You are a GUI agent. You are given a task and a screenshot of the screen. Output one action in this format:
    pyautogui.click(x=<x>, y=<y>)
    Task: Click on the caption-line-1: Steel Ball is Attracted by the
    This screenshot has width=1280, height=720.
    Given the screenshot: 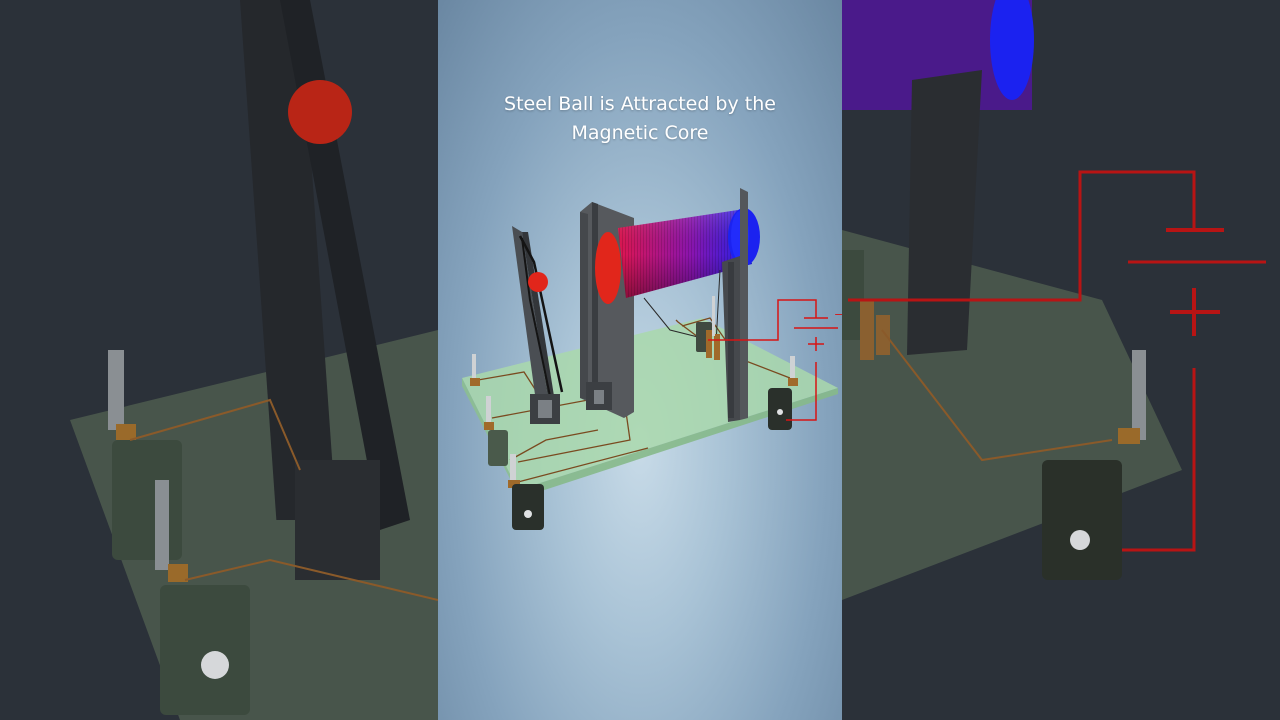 What is the action you would take?
    pyautogui.click(x=640, y=104)
    